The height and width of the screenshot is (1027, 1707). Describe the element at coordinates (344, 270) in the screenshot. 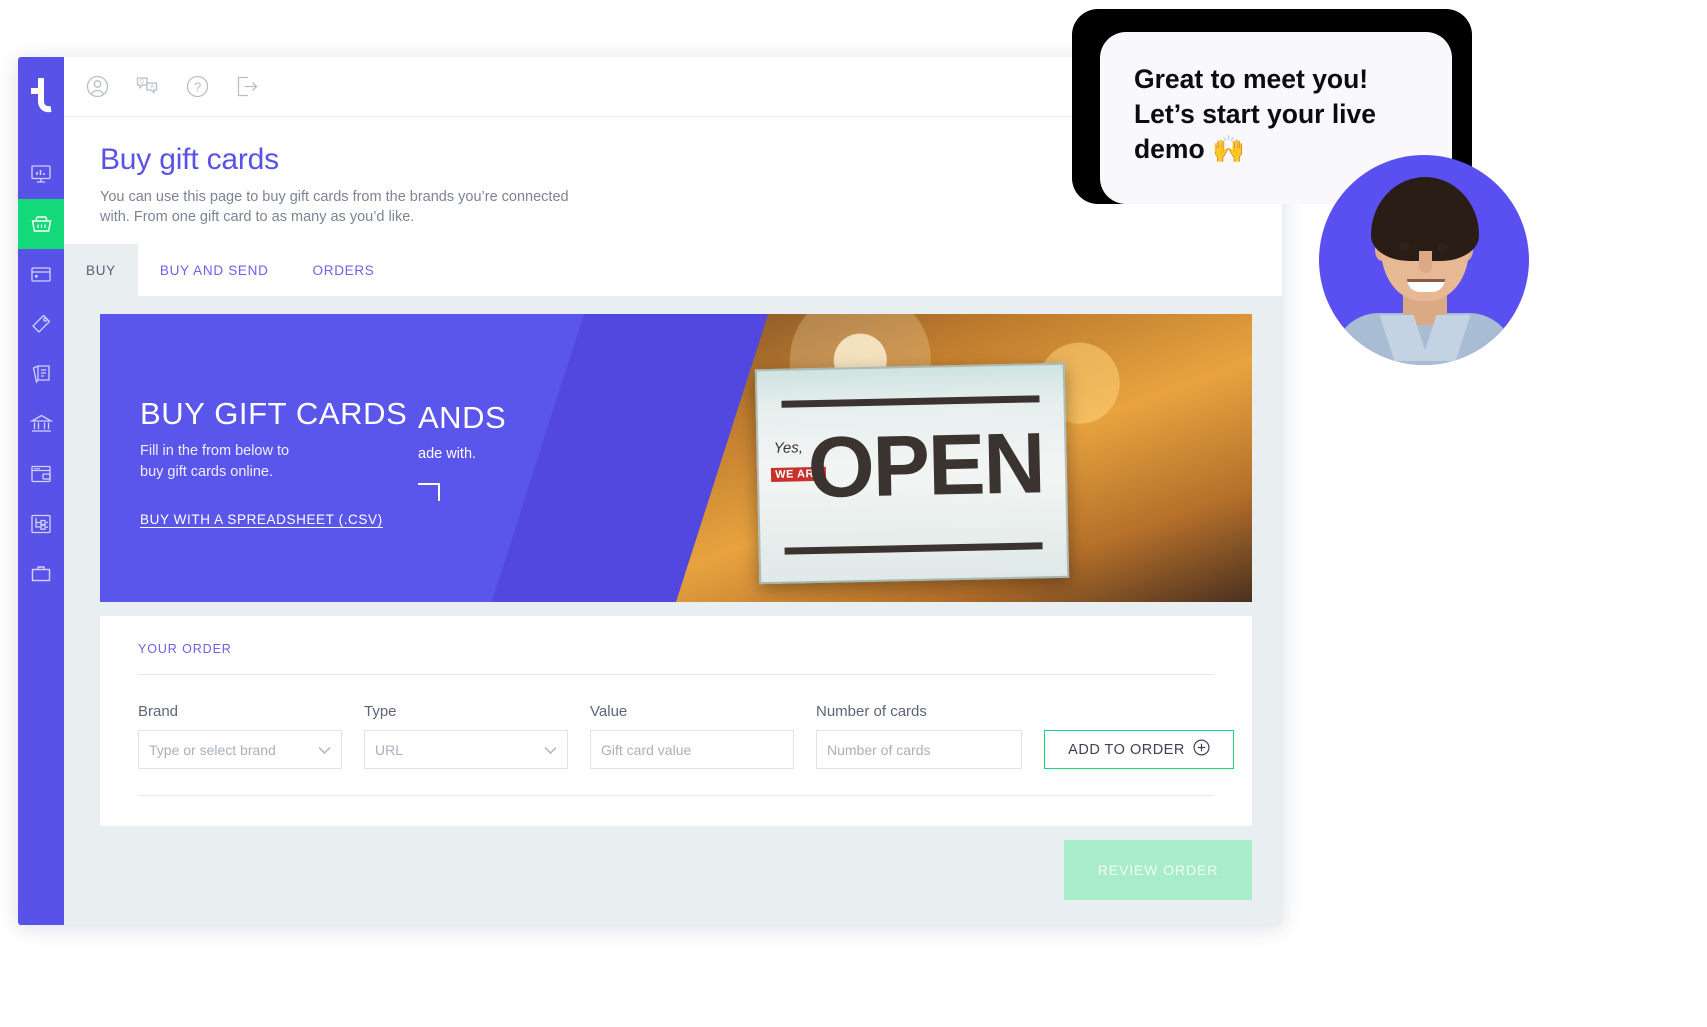

I see `tab-orders: ORDERS` at that location.